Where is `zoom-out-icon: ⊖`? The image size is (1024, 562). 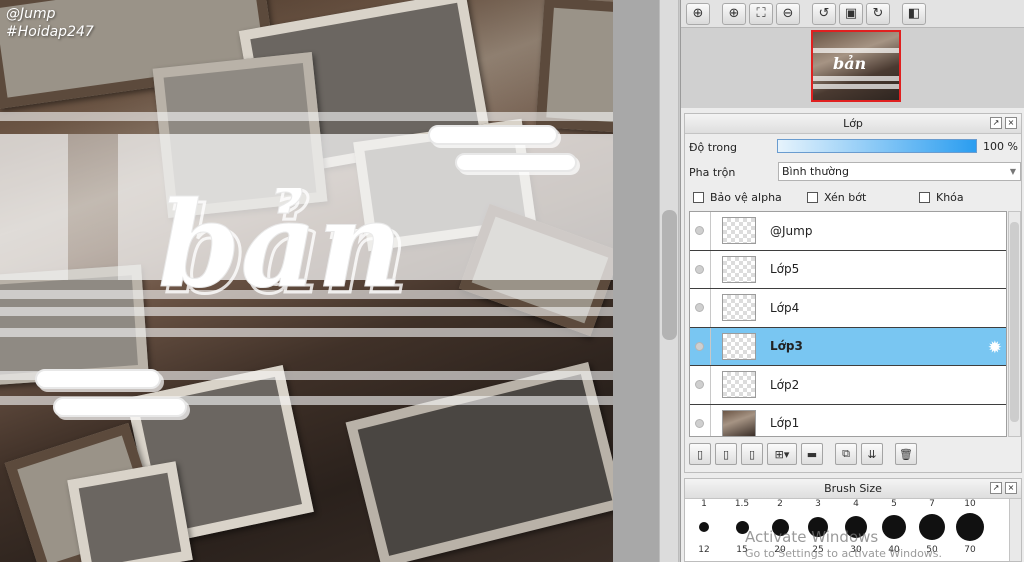 zoom-out-icon: ⊖ is located at coordinates (788, 13).